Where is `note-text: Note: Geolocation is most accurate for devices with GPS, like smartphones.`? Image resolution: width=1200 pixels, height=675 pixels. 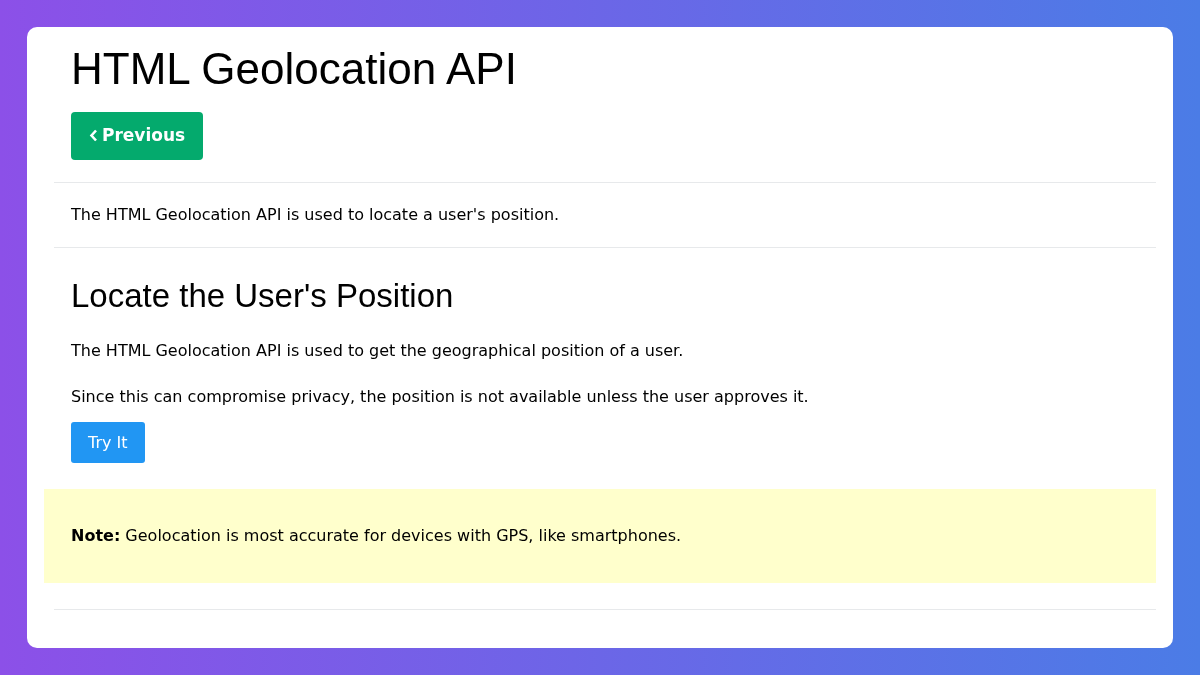
note-text: Note: Geolocation is most accurate for devices with GPS, like smartphones. is located at coordinates (600, 536).